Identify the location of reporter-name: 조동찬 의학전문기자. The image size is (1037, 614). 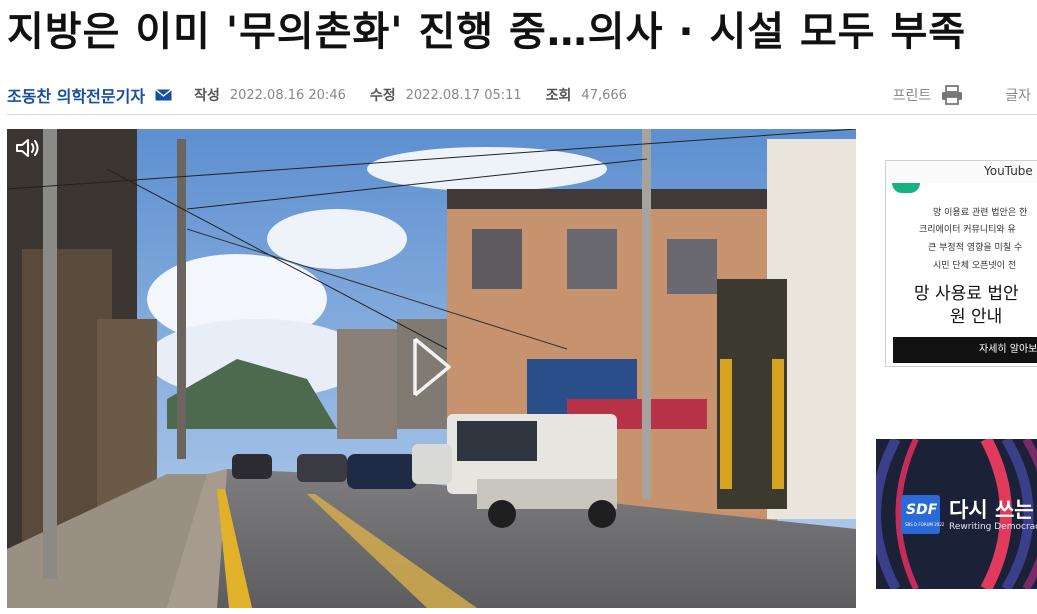
(76, 95).